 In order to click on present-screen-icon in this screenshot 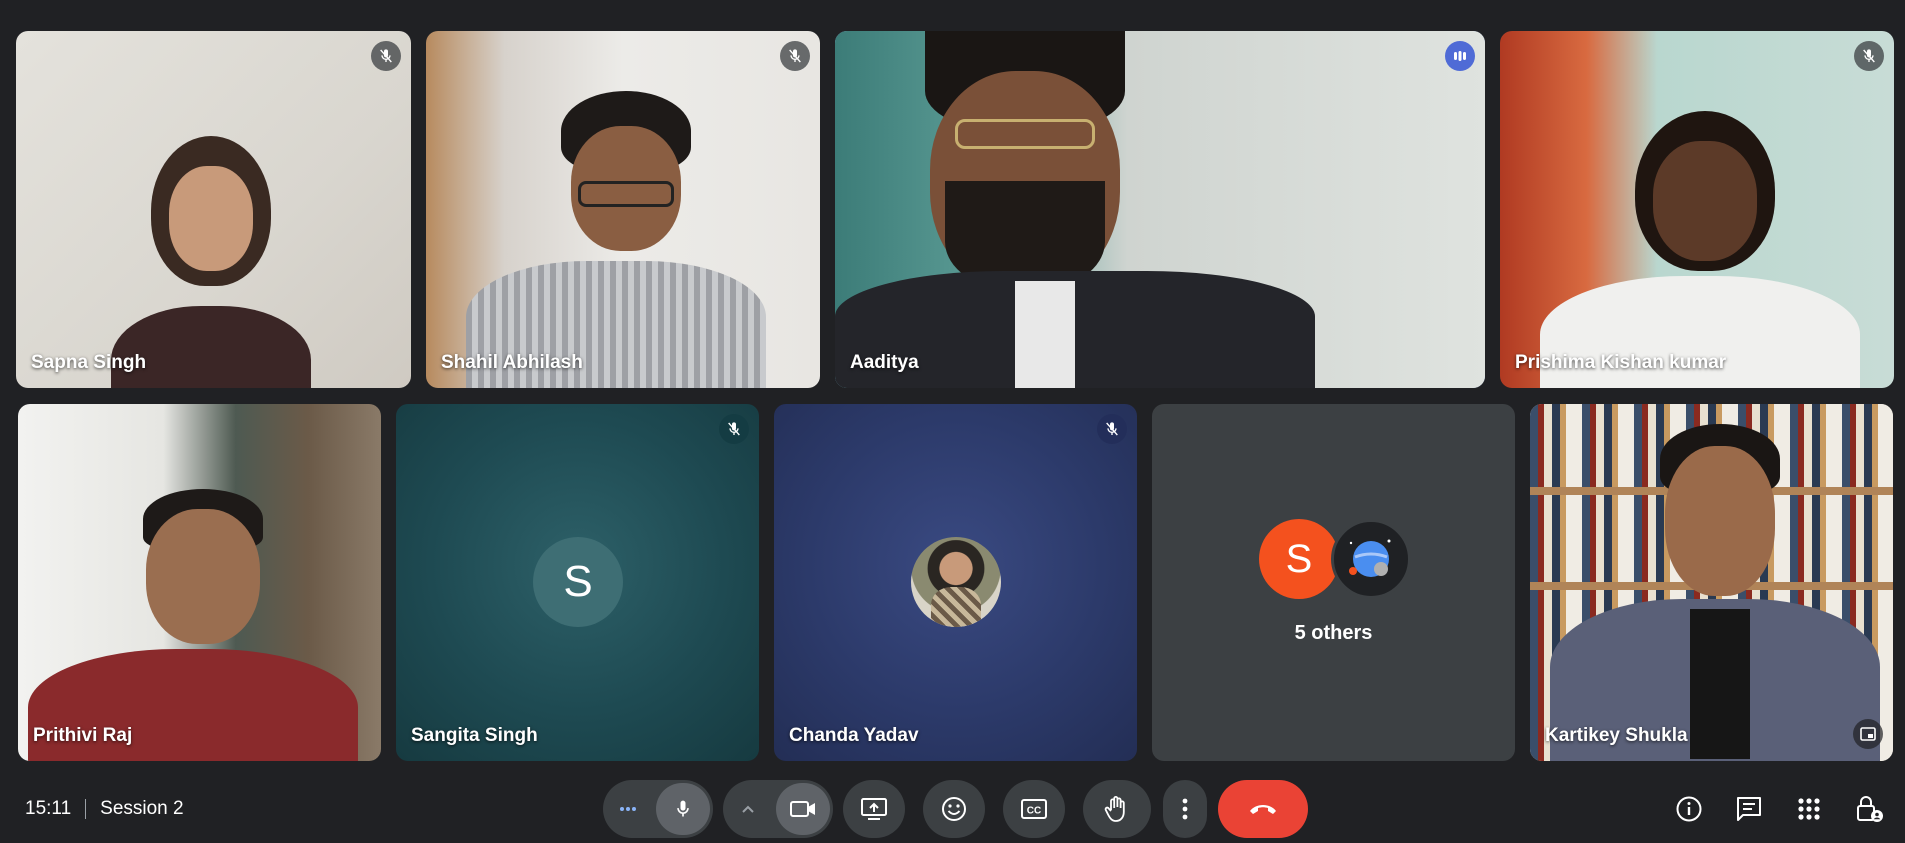, I will do `click(874, 809)`.